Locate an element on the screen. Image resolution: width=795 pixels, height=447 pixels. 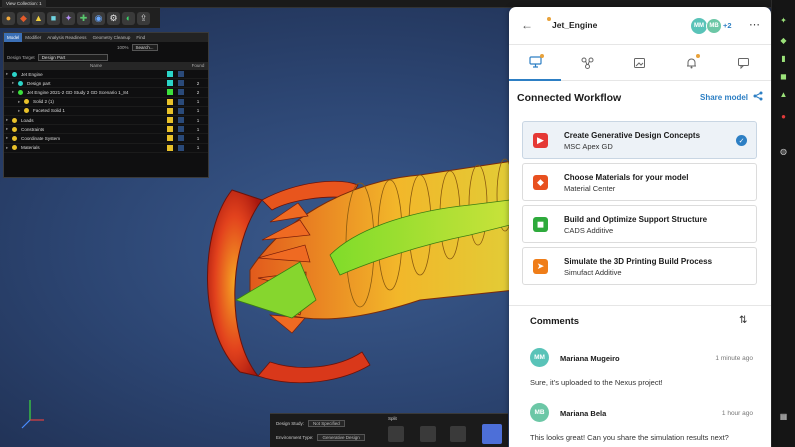
design-target-select: Design Part is located at coordinates (72, 57).